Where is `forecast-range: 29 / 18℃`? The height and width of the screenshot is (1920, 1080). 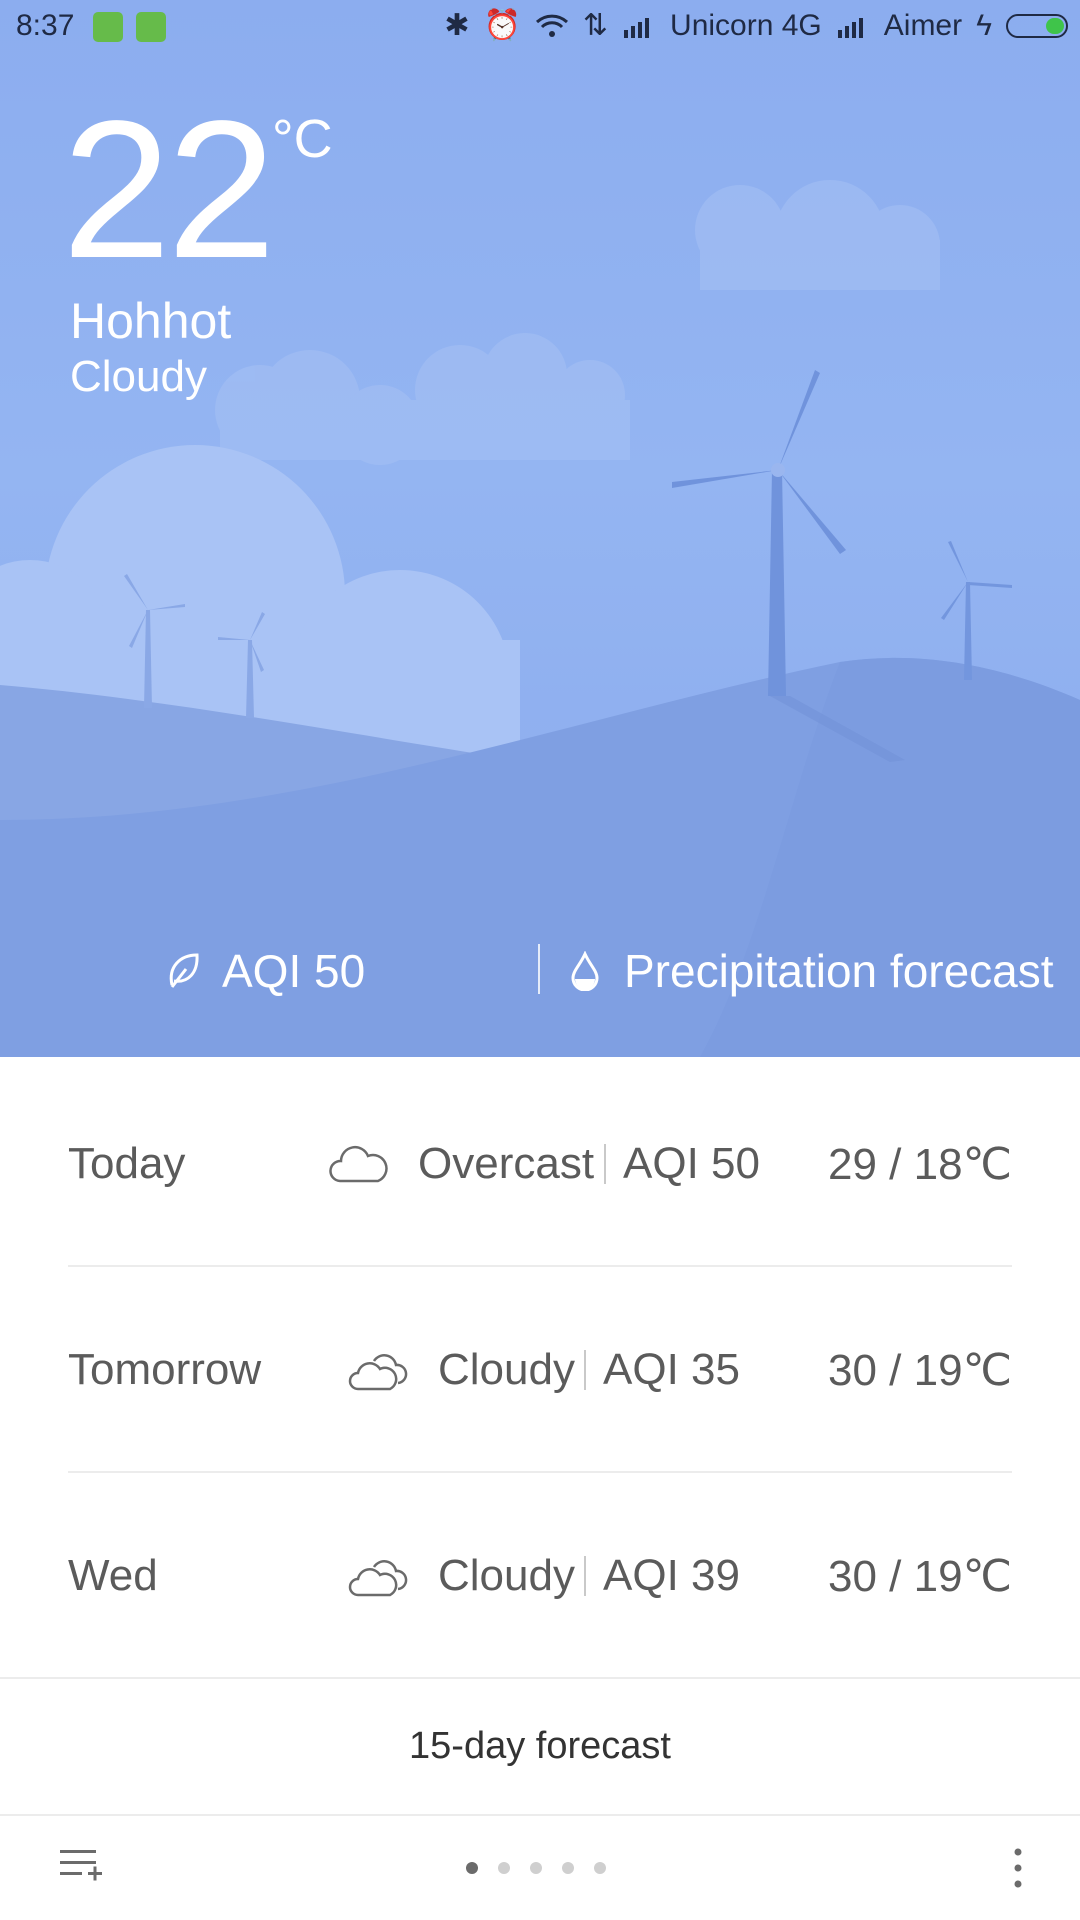
forecast-range: 29 / 18℃ is located at coordinates (920, 1164).